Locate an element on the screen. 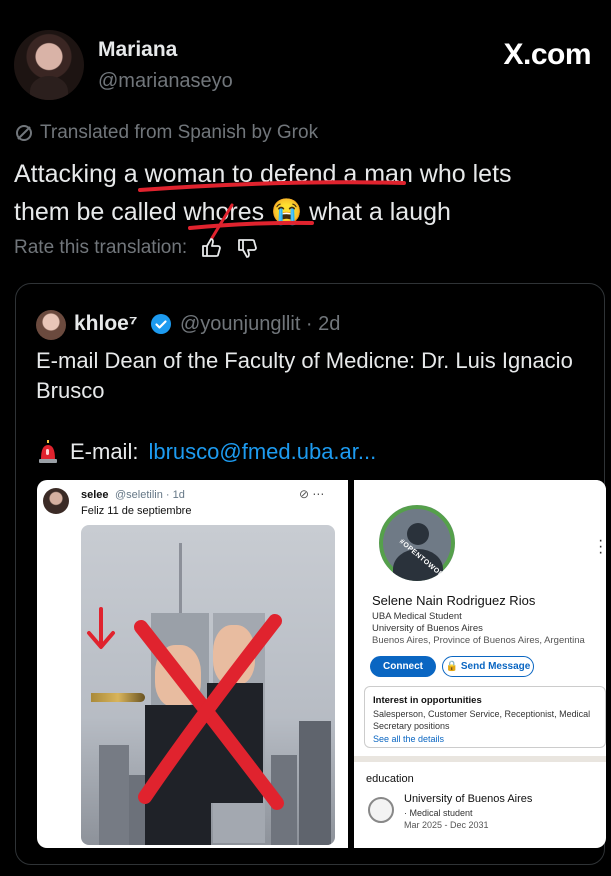  xcom-watermark: X.com is located at coordinates (547, 54).